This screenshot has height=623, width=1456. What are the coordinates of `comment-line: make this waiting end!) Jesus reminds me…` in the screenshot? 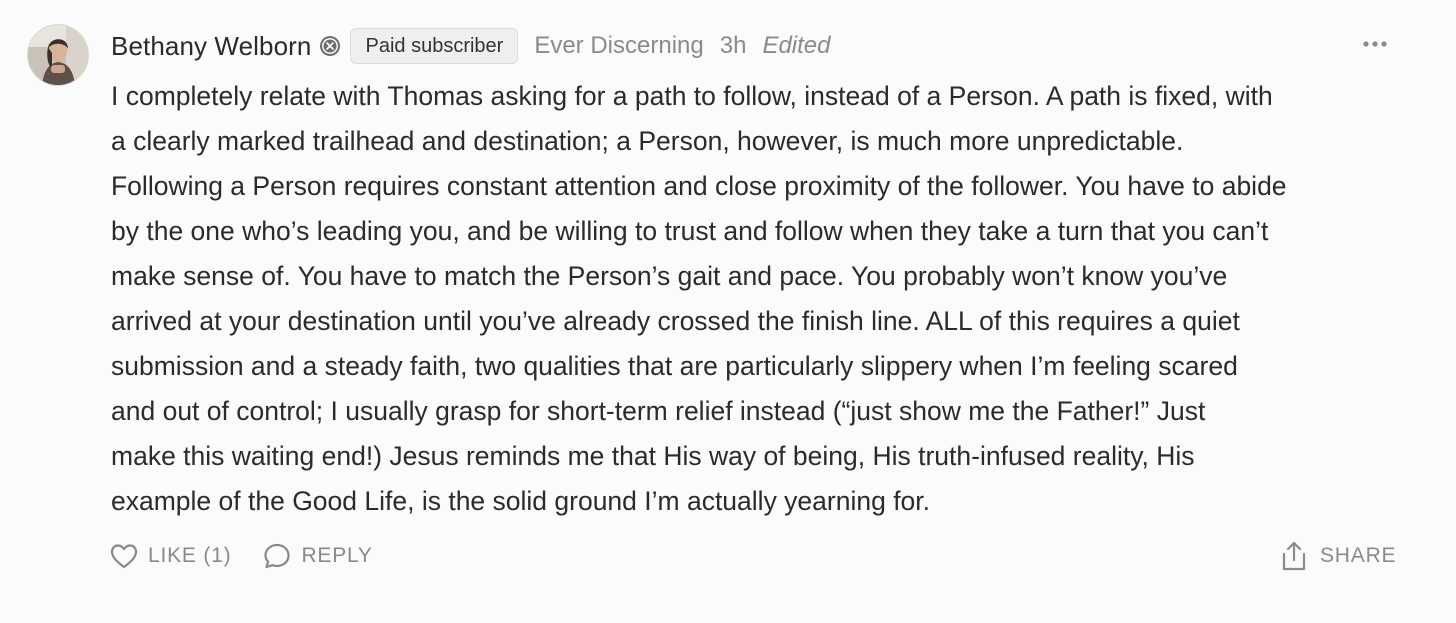 It's located at (653, 456).